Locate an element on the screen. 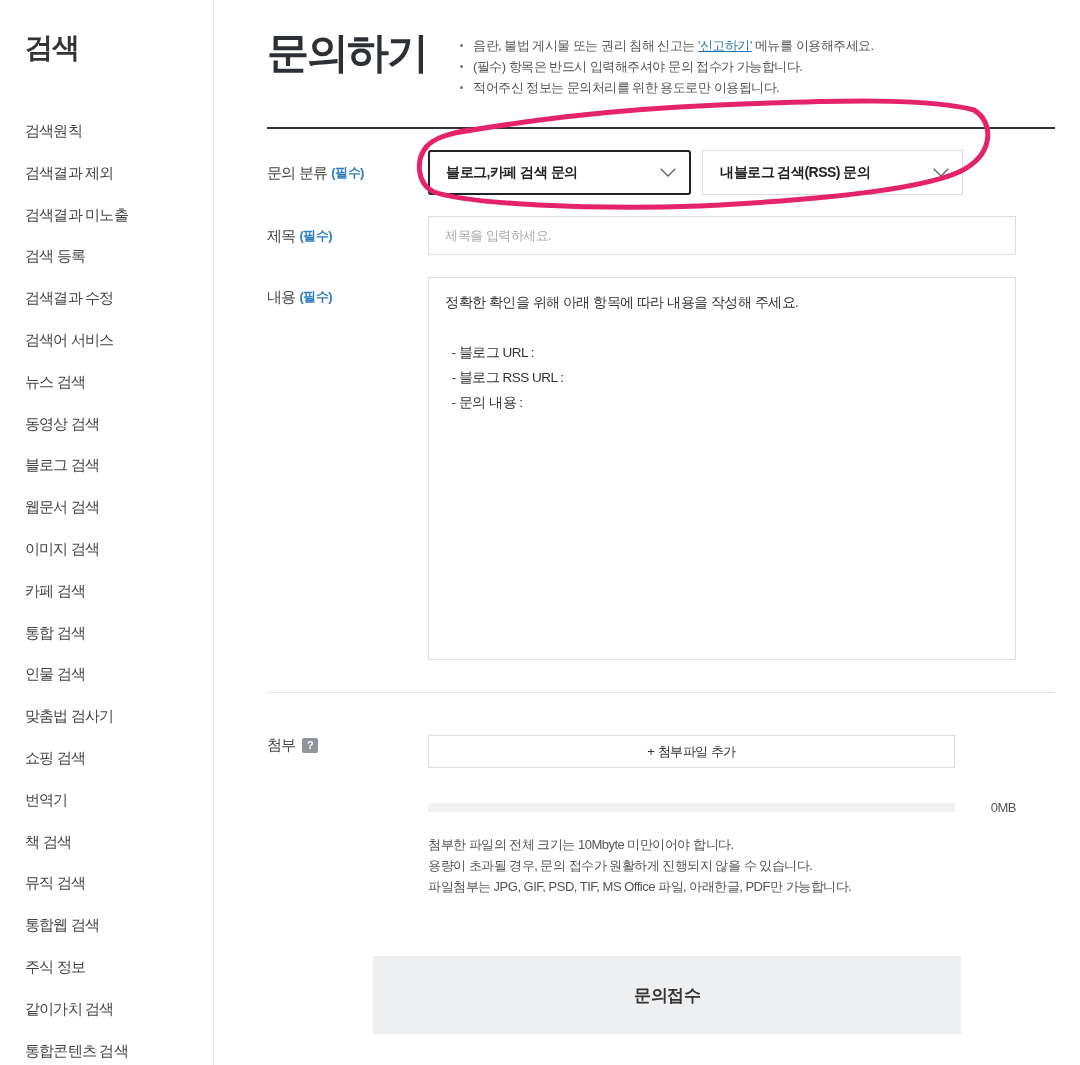  sidebar-link: 같이가치 검색 is located at coordinates (69, 1008).